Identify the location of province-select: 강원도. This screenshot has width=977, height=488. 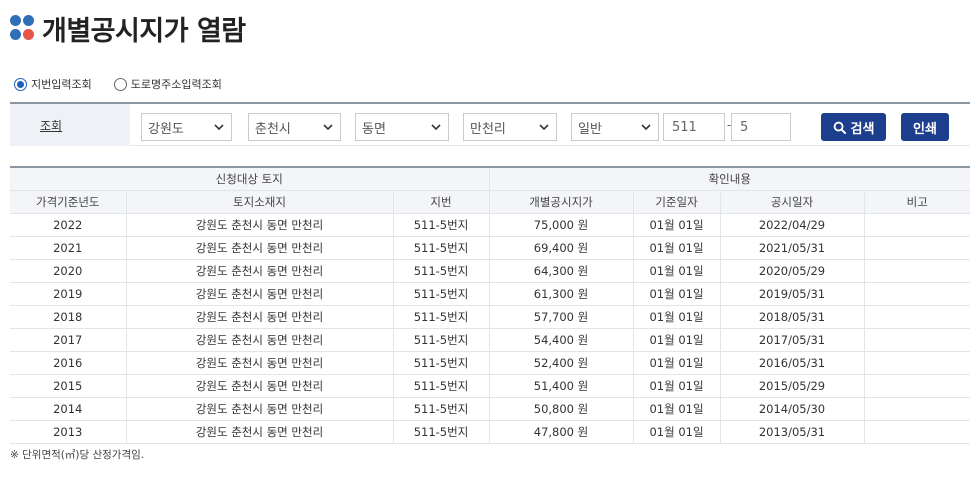
(186, 127).